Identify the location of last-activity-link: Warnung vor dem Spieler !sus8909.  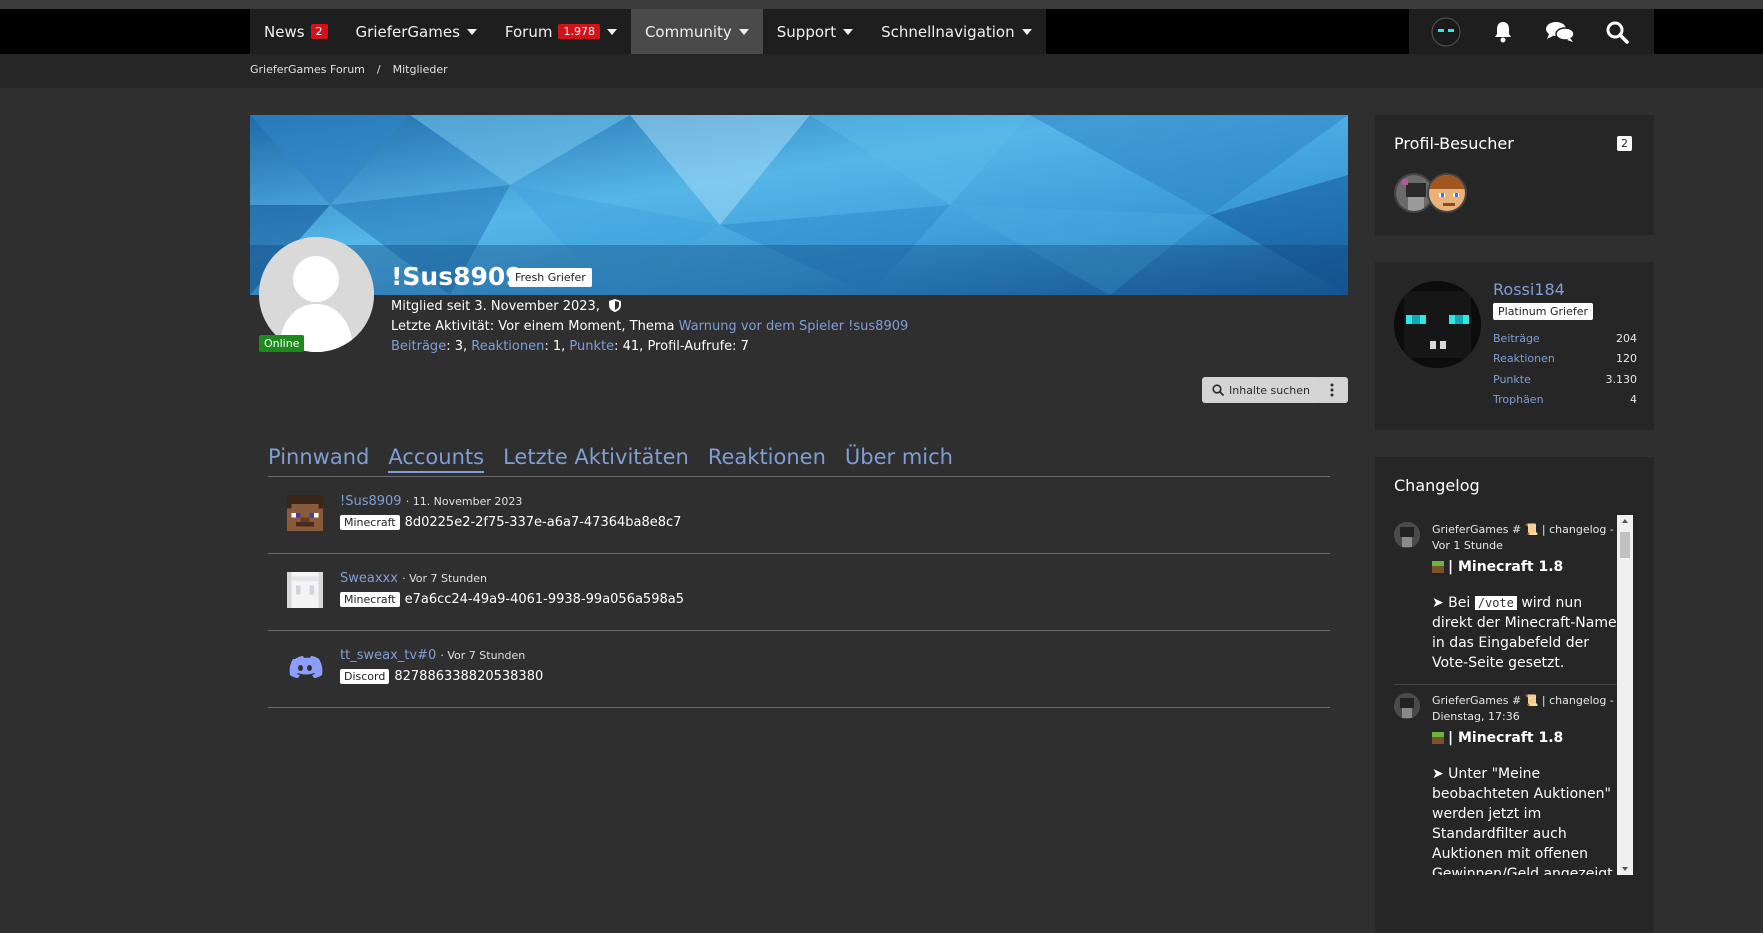
(794, 326).